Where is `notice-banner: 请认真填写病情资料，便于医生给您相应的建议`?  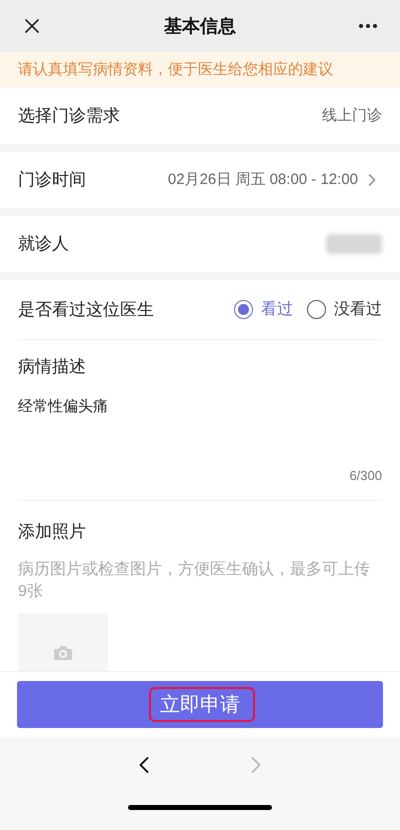
notice-banner: 请认真填写病情资料，便于医生给您相应的建议 is located at coordinates (200, 70).